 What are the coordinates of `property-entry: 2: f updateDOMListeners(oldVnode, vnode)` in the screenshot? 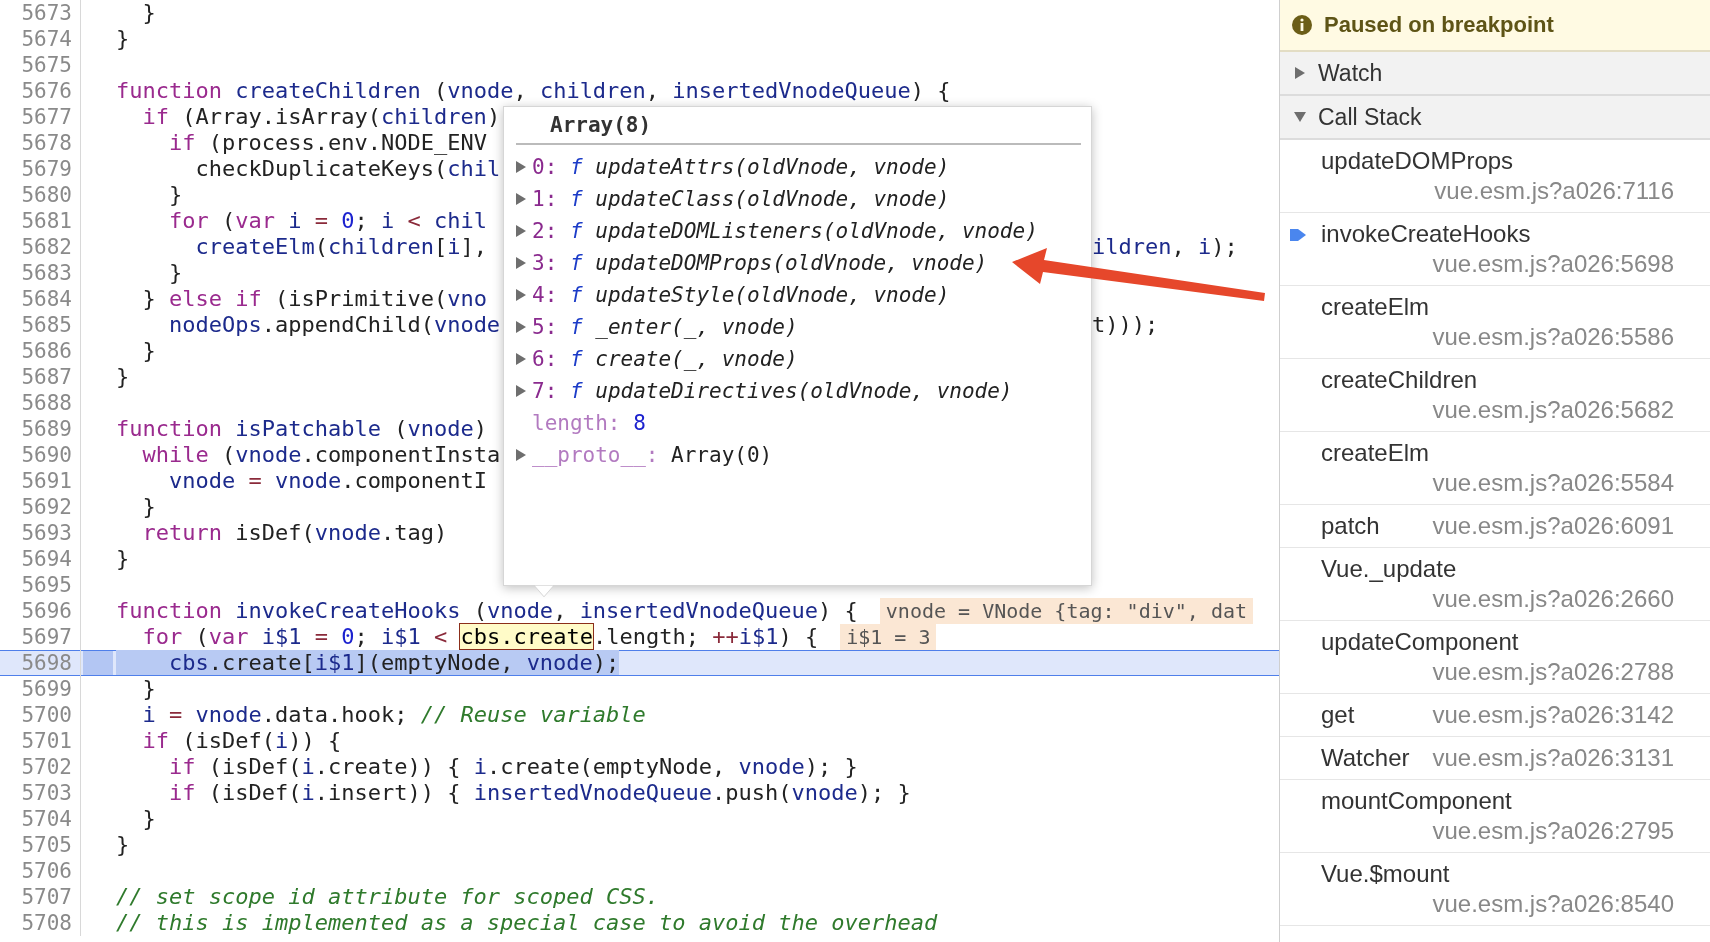 It's located at (785, 231).